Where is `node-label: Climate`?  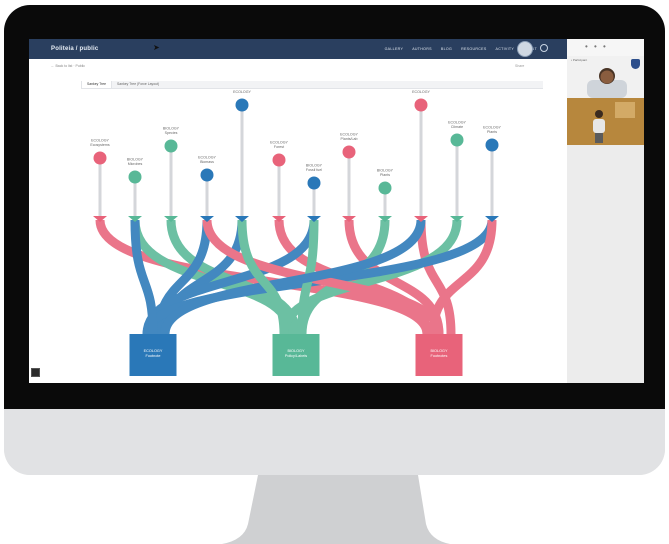
node-label: Climate is located at coordinates (457, 127).